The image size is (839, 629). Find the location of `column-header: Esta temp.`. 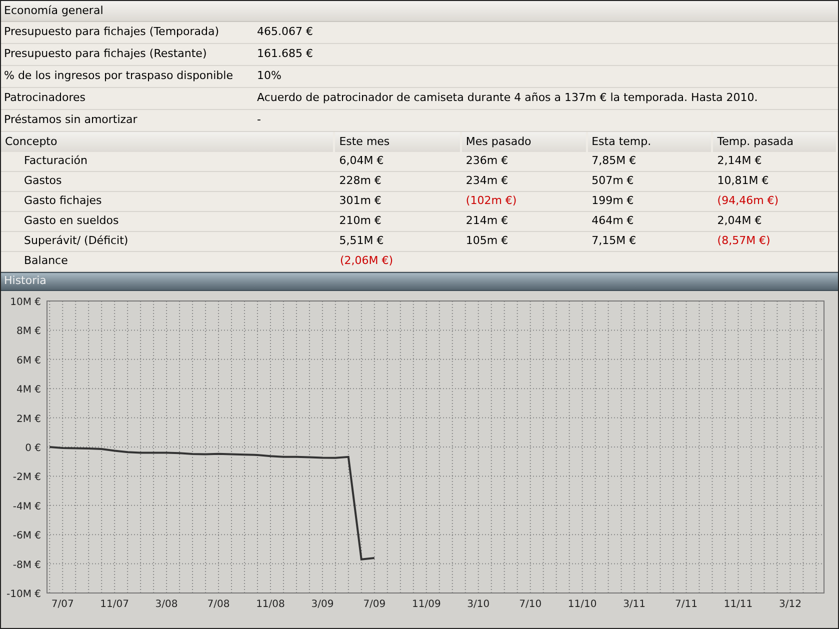

column-header: Esta temp. is located at coordinates (651, 142).